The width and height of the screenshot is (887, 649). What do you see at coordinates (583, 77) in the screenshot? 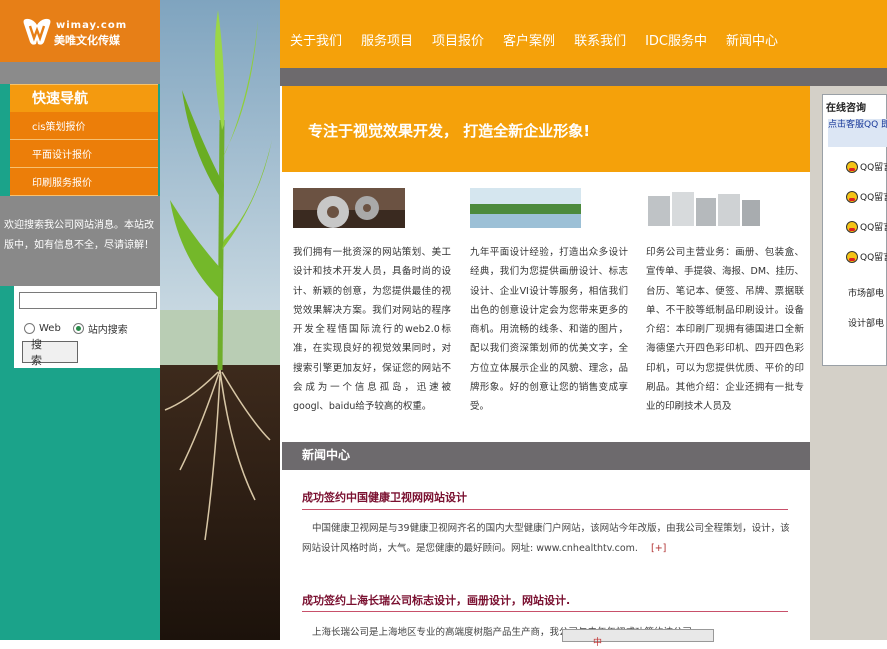
I see `nav-underbar` at bounding box center [583, 77].